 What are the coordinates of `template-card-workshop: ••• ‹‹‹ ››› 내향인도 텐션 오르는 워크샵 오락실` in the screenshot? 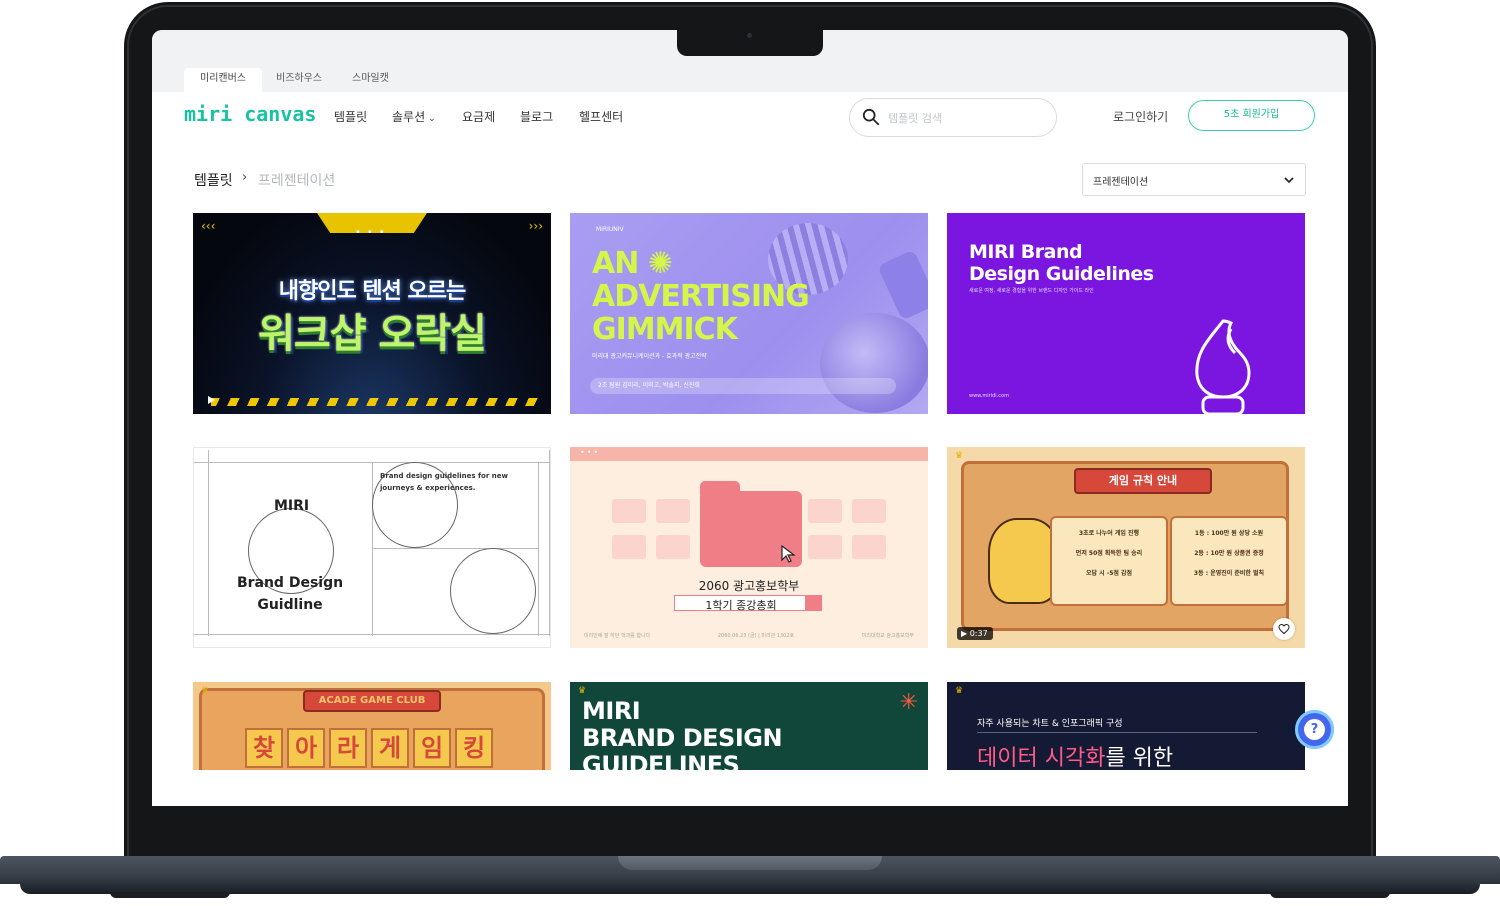 It's located at (372, 313).